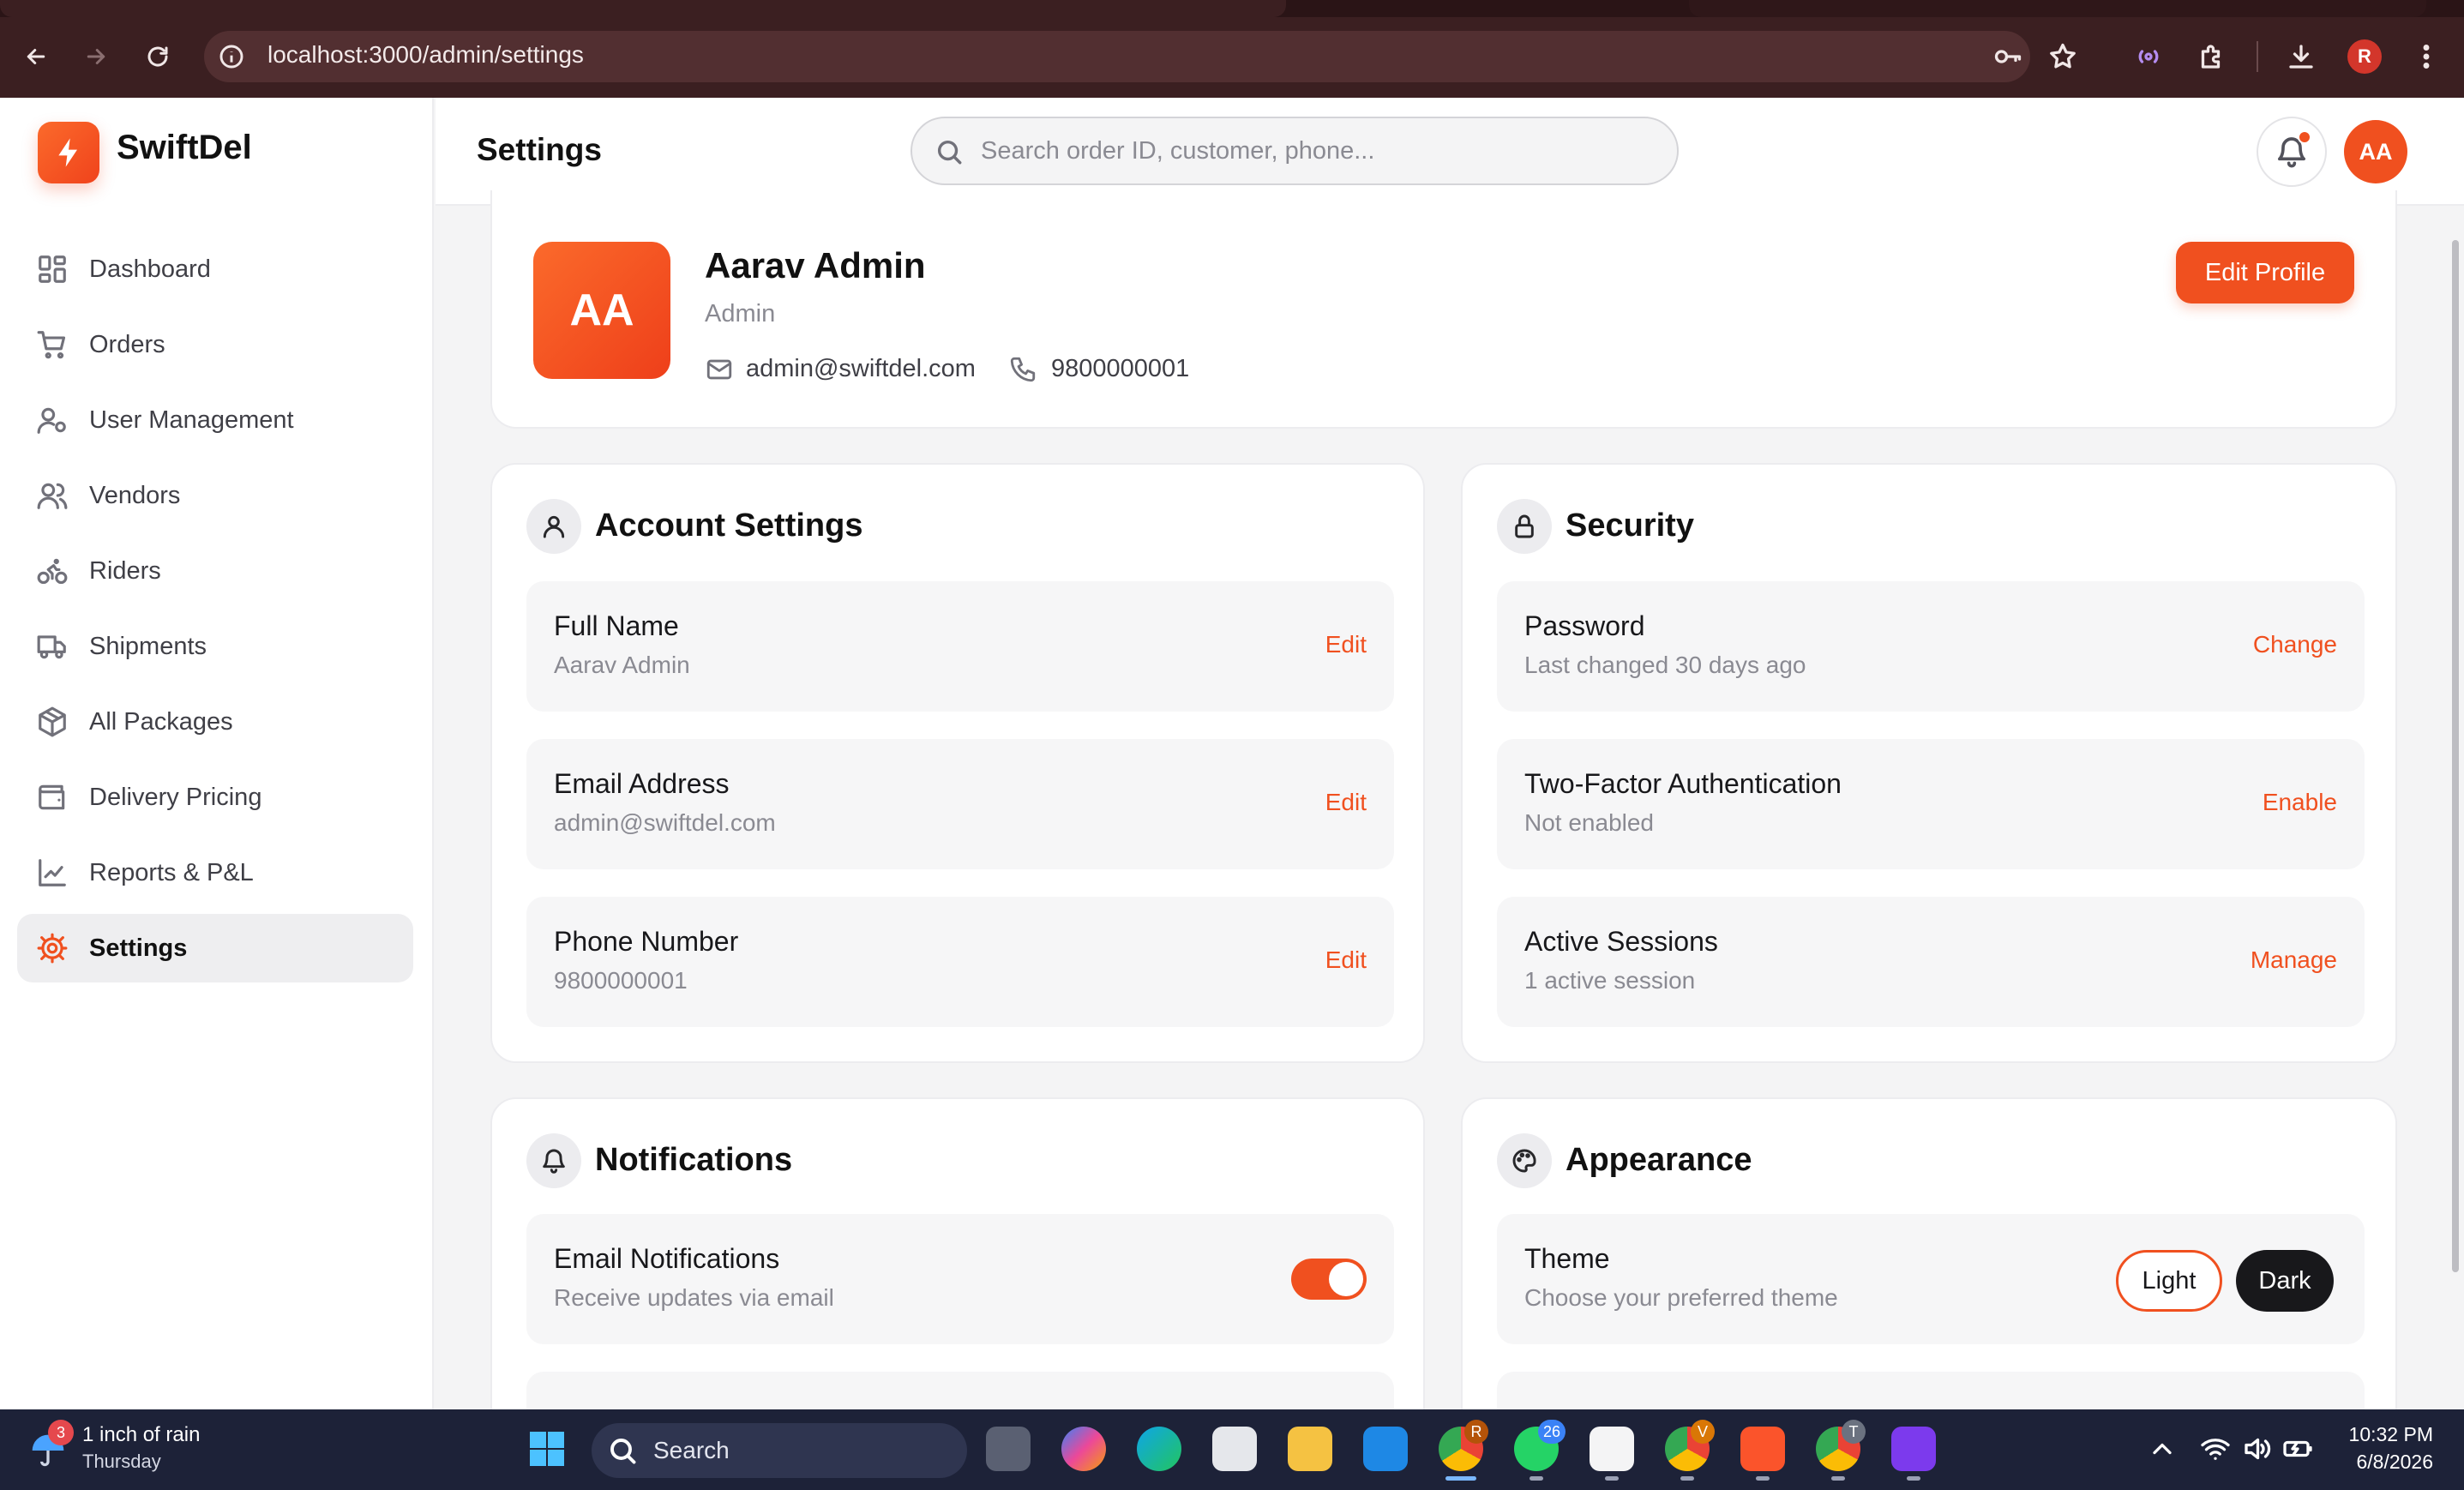  Describe the element at coordinates (1931, 646) in the screenshot. I see `setting-row-password: Password Last changed 30 days ago Change` at that location.